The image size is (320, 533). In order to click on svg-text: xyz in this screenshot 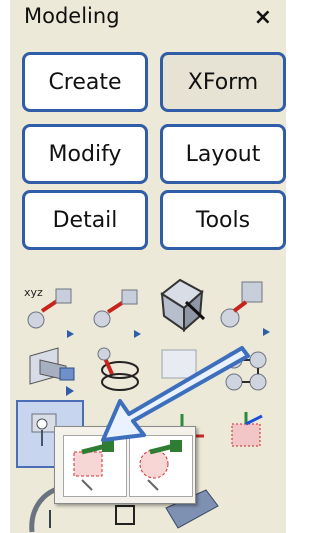, I will do `click(33, 292)`.